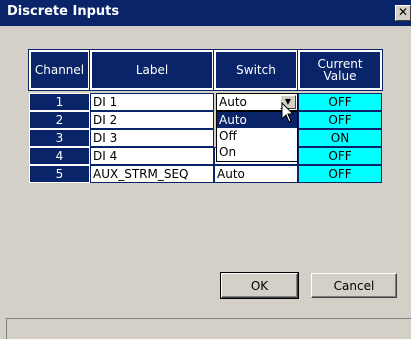 This screenshot has height=339, width=411. I want to click on label-cell: DI 3, so click(152, 138).